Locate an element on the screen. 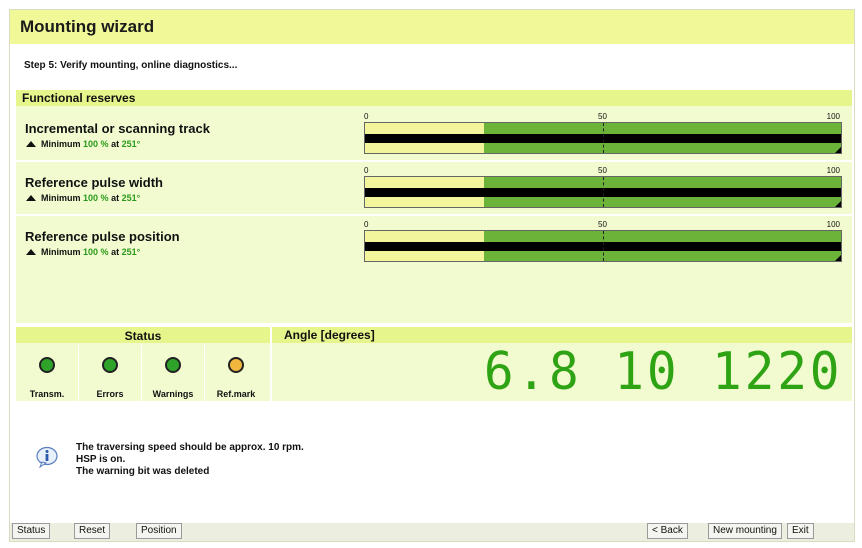 The width and height of the screenshot is (862, 548). angle-panel: Angle [degrees] 6.8 10 1220 is located at coordinates (562, 364).